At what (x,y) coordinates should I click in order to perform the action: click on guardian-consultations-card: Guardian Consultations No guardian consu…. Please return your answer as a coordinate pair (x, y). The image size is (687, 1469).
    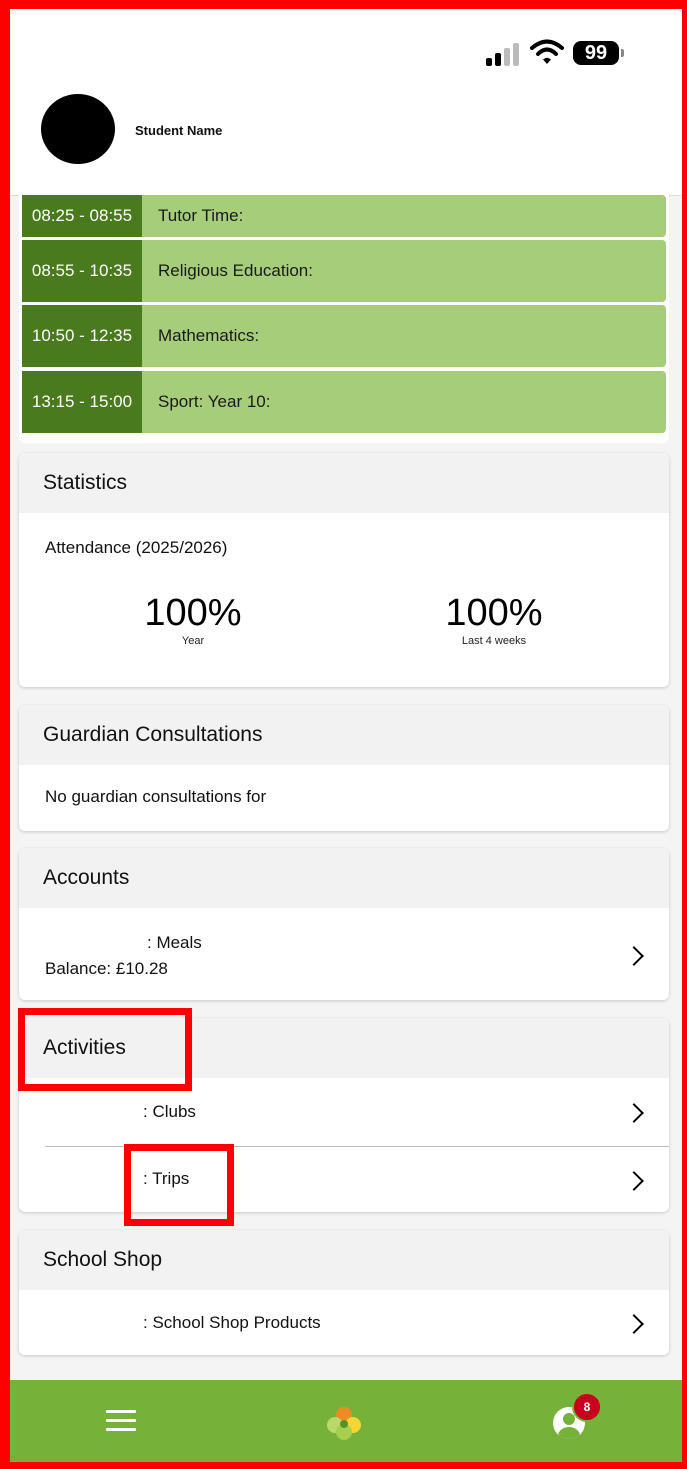
    Looking at the image, I should click on (344, 768).